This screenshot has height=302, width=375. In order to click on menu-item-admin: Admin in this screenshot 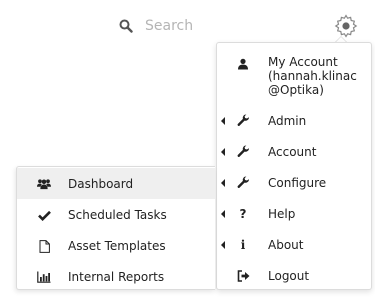, I will do `click(294, 120)`.